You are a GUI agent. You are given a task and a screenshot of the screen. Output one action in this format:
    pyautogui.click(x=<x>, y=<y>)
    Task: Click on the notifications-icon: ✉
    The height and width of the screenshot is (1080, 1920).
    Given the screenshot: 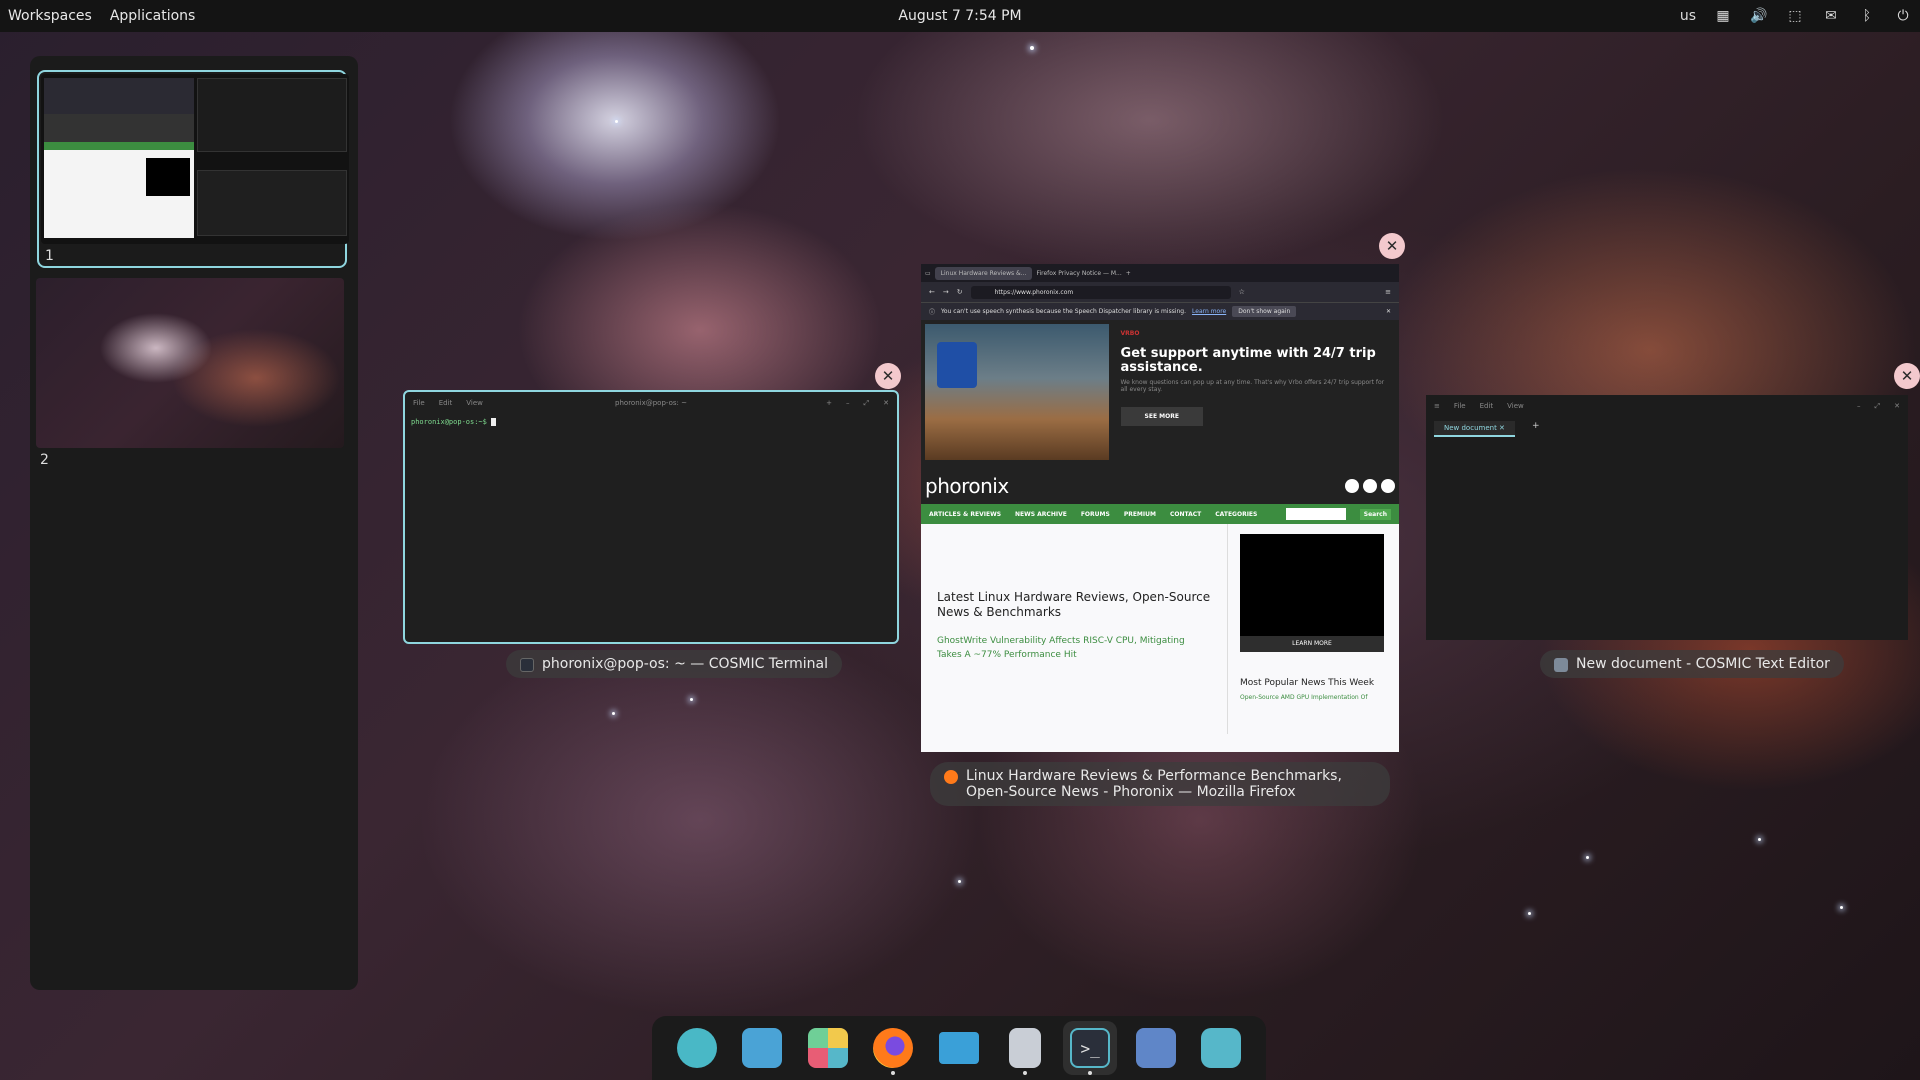 What is the action you would take?
    pyautogui.click(x=1831, y=16)
    